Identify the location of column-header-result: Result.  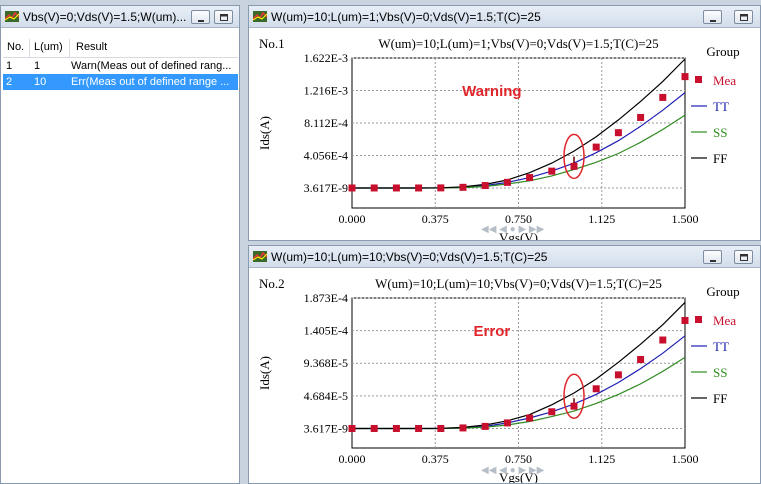
(91, 47).